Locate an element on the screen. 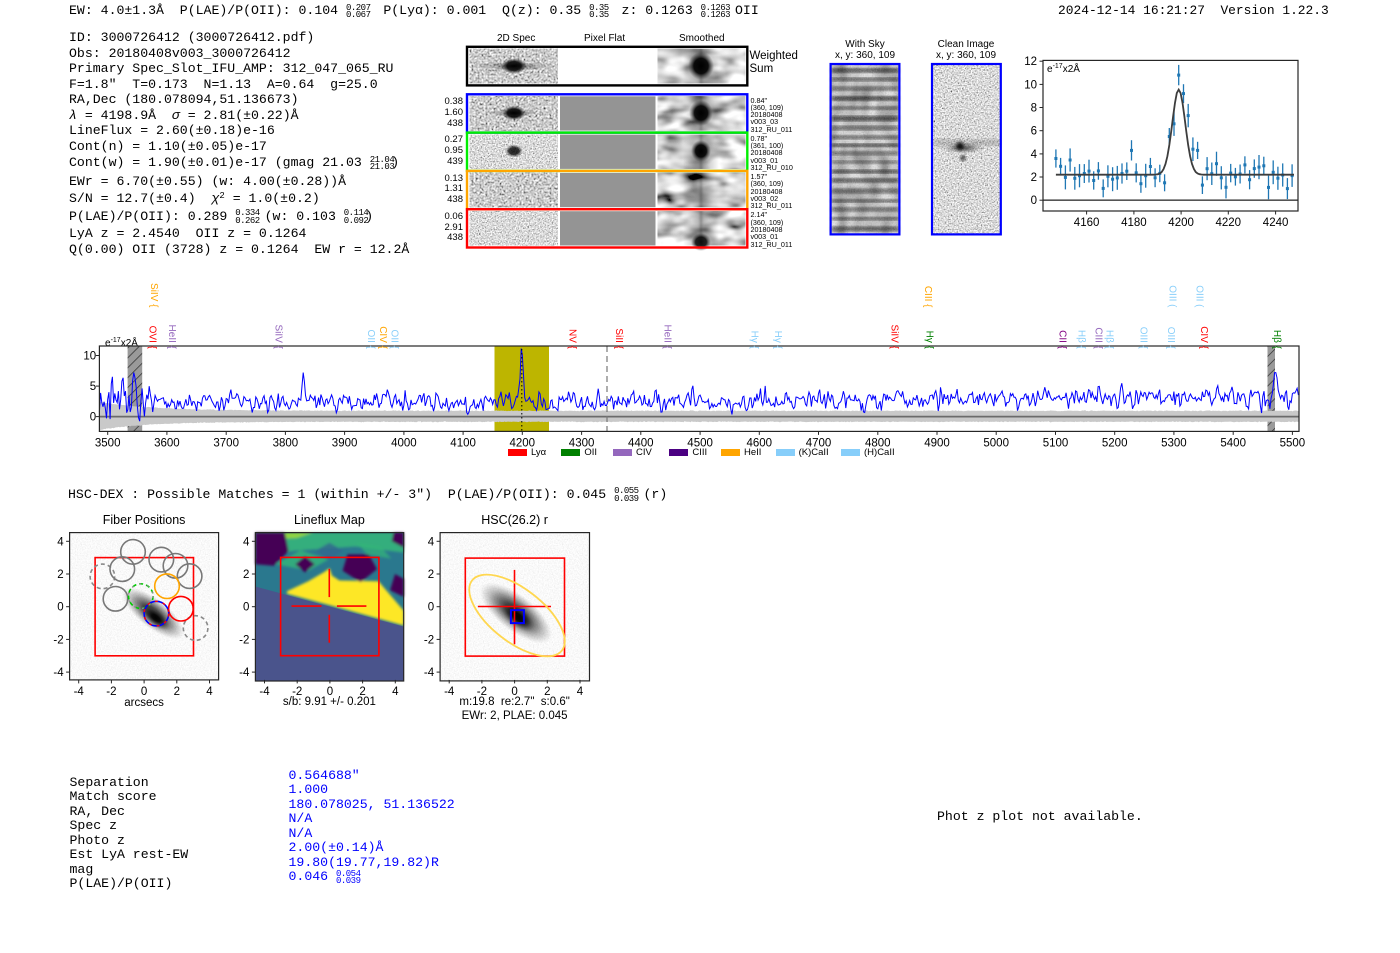 This screenshot has width=1400, height=953. svg-text: NV { is located at coordinates (572, 339).